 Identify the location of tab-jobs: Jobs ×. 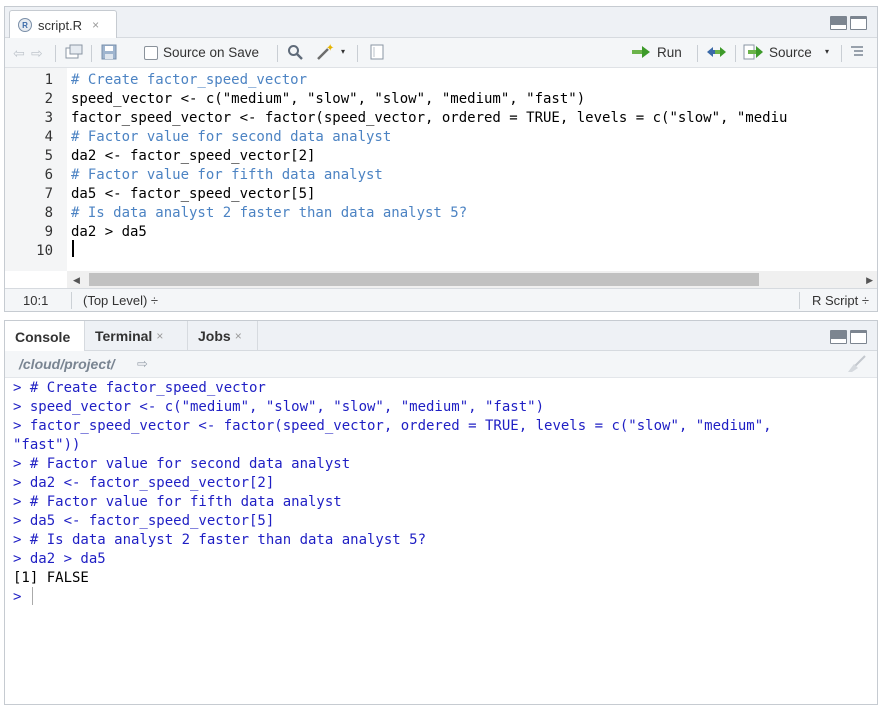
(223, 336).